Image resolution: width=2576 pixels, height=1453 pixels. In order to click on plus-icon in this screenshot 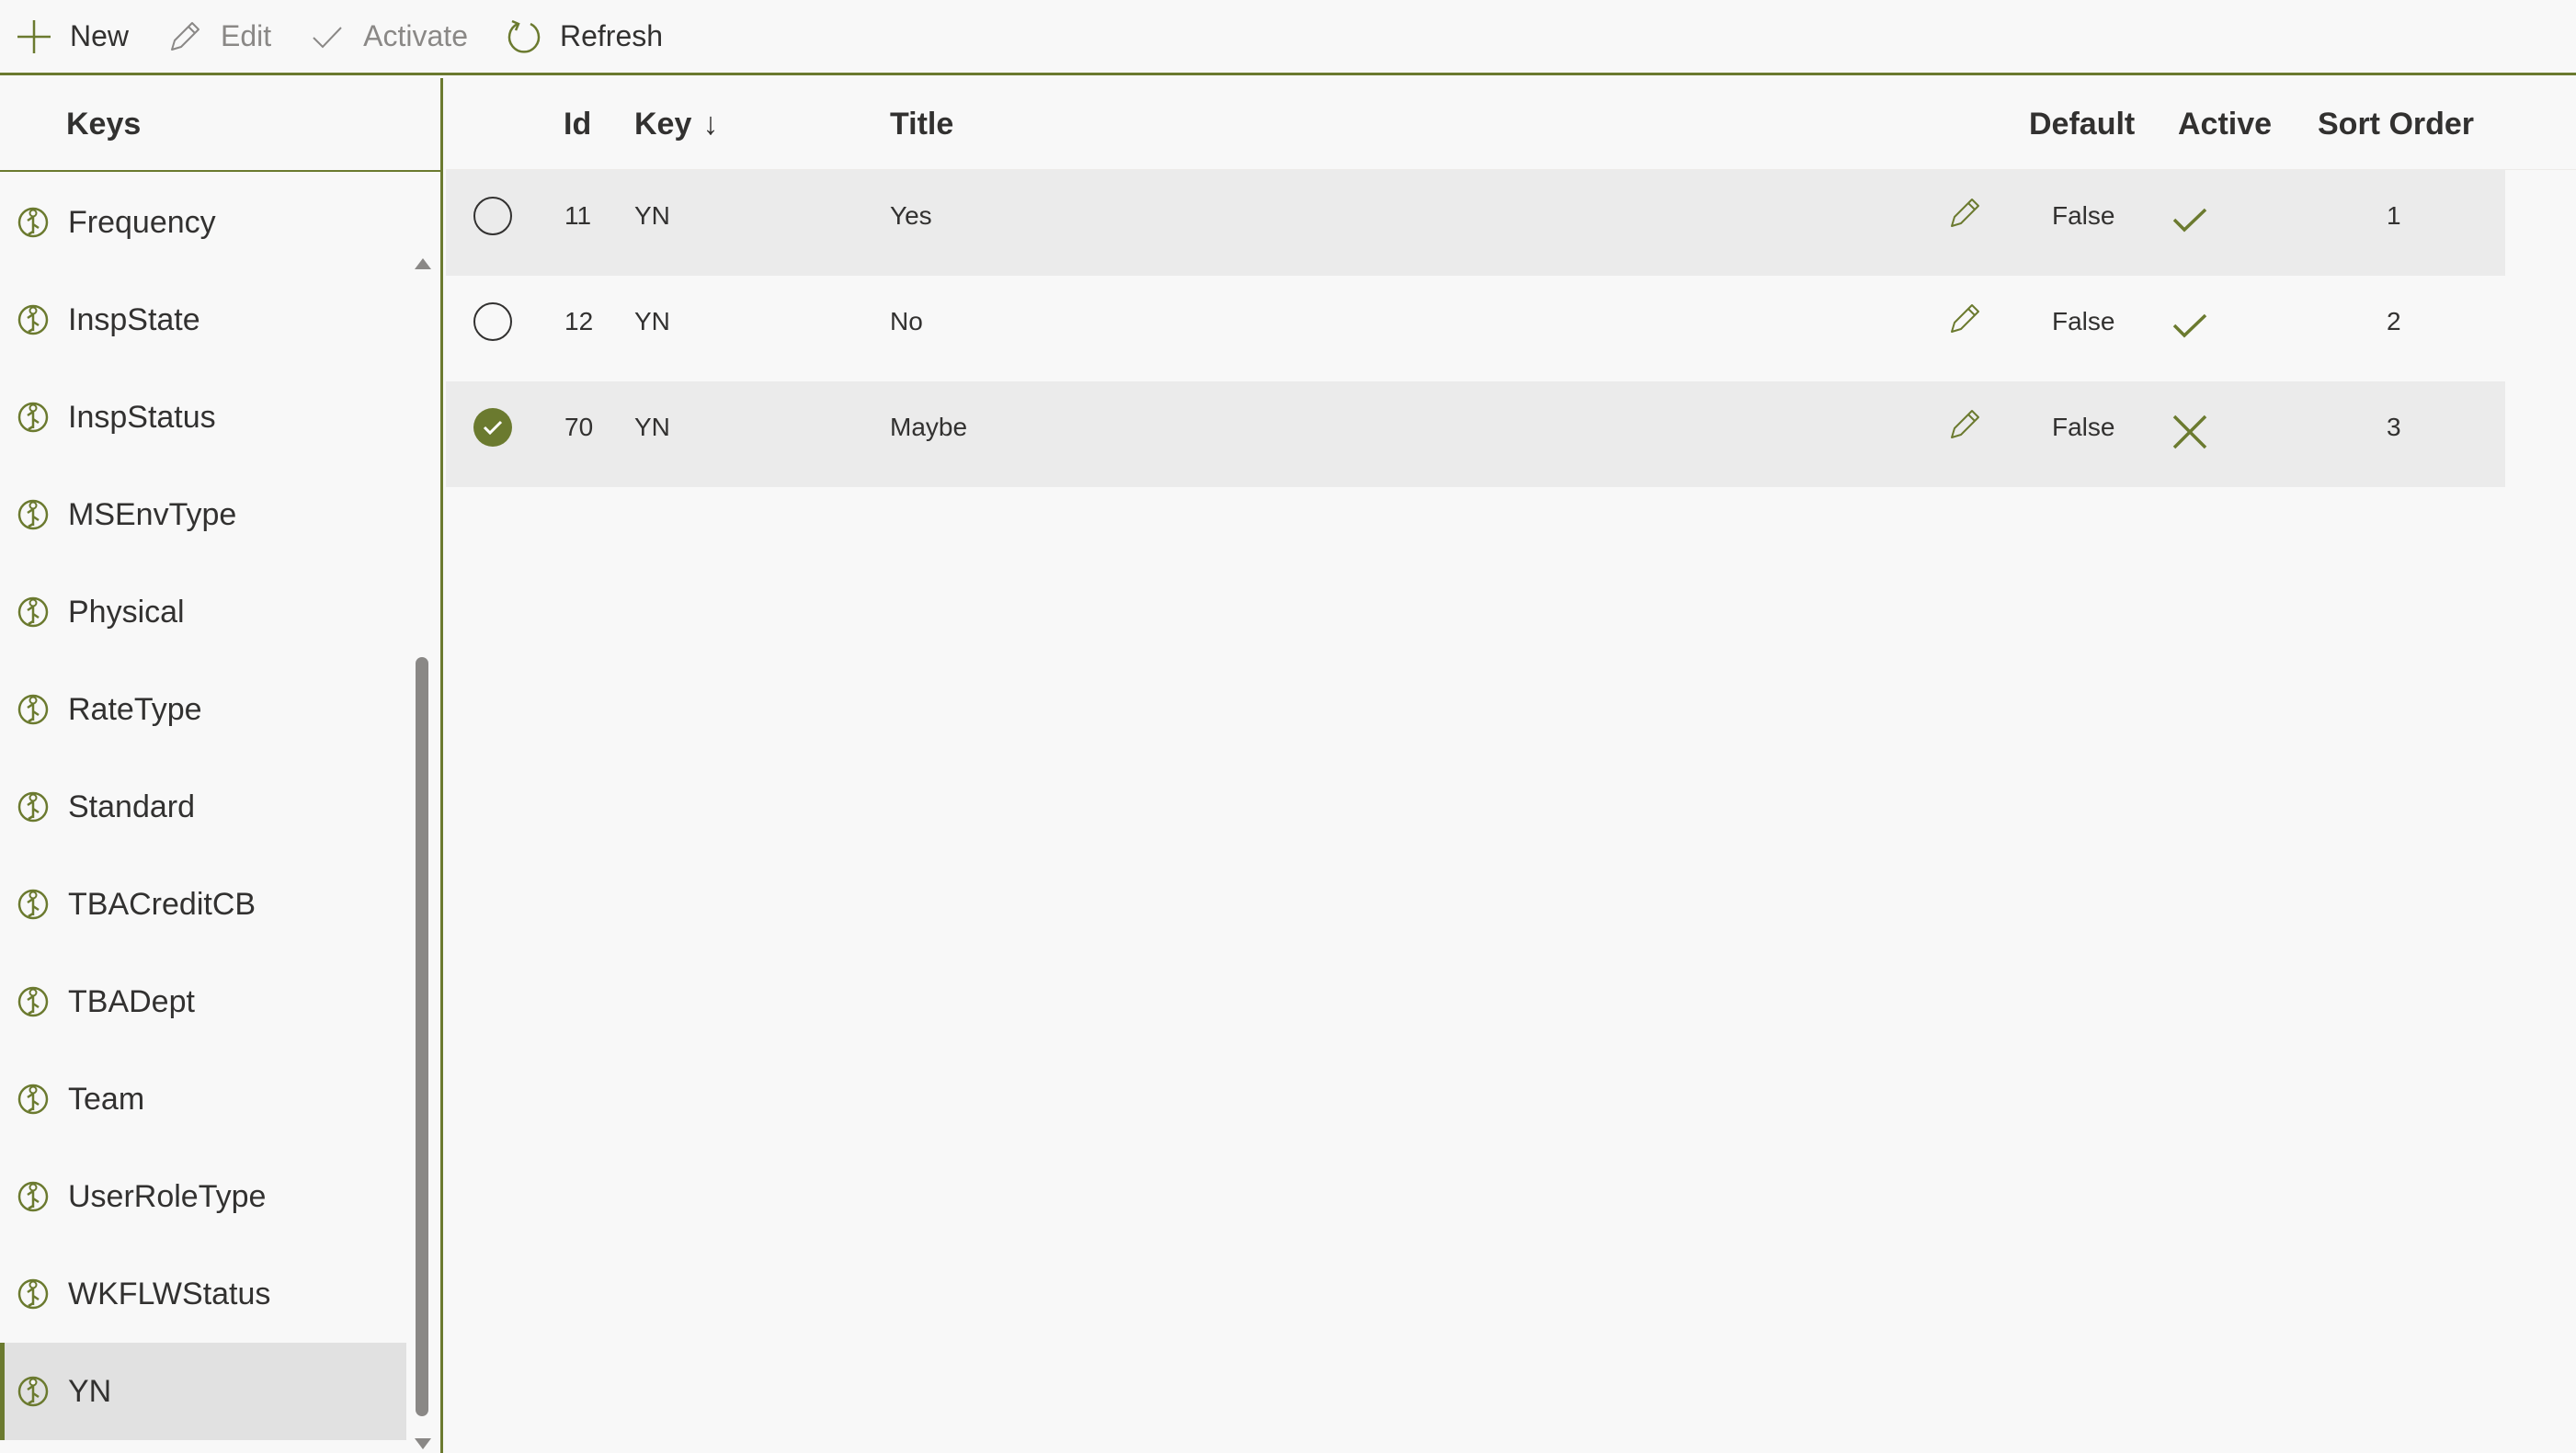, I will do `click(34, 37)`.